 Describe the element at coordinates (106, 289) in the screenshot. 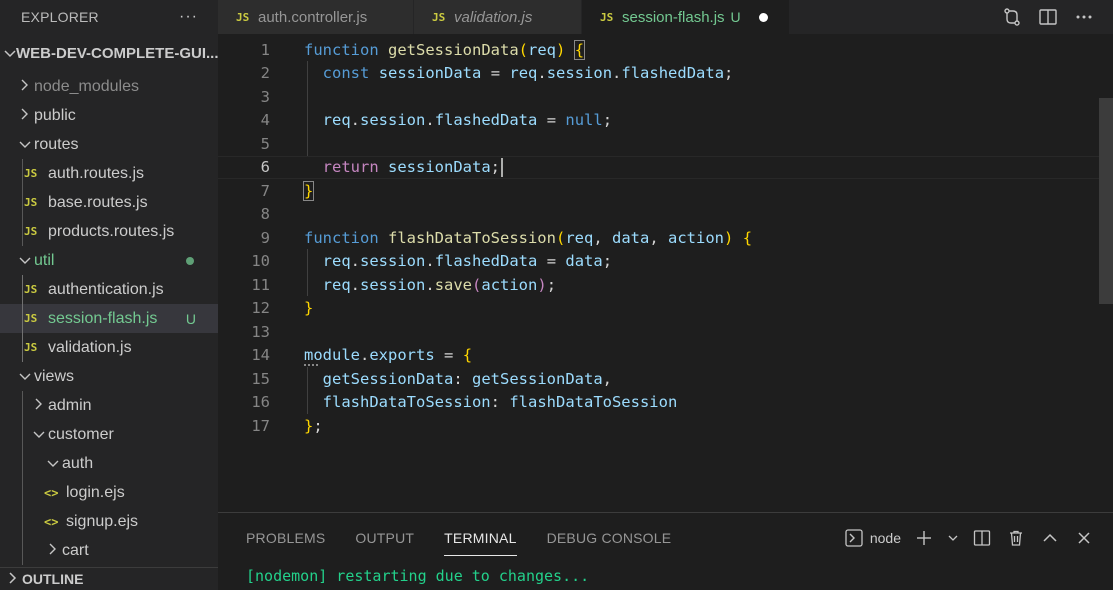

I see `sidebar-item-label: authentication.js` at that location.